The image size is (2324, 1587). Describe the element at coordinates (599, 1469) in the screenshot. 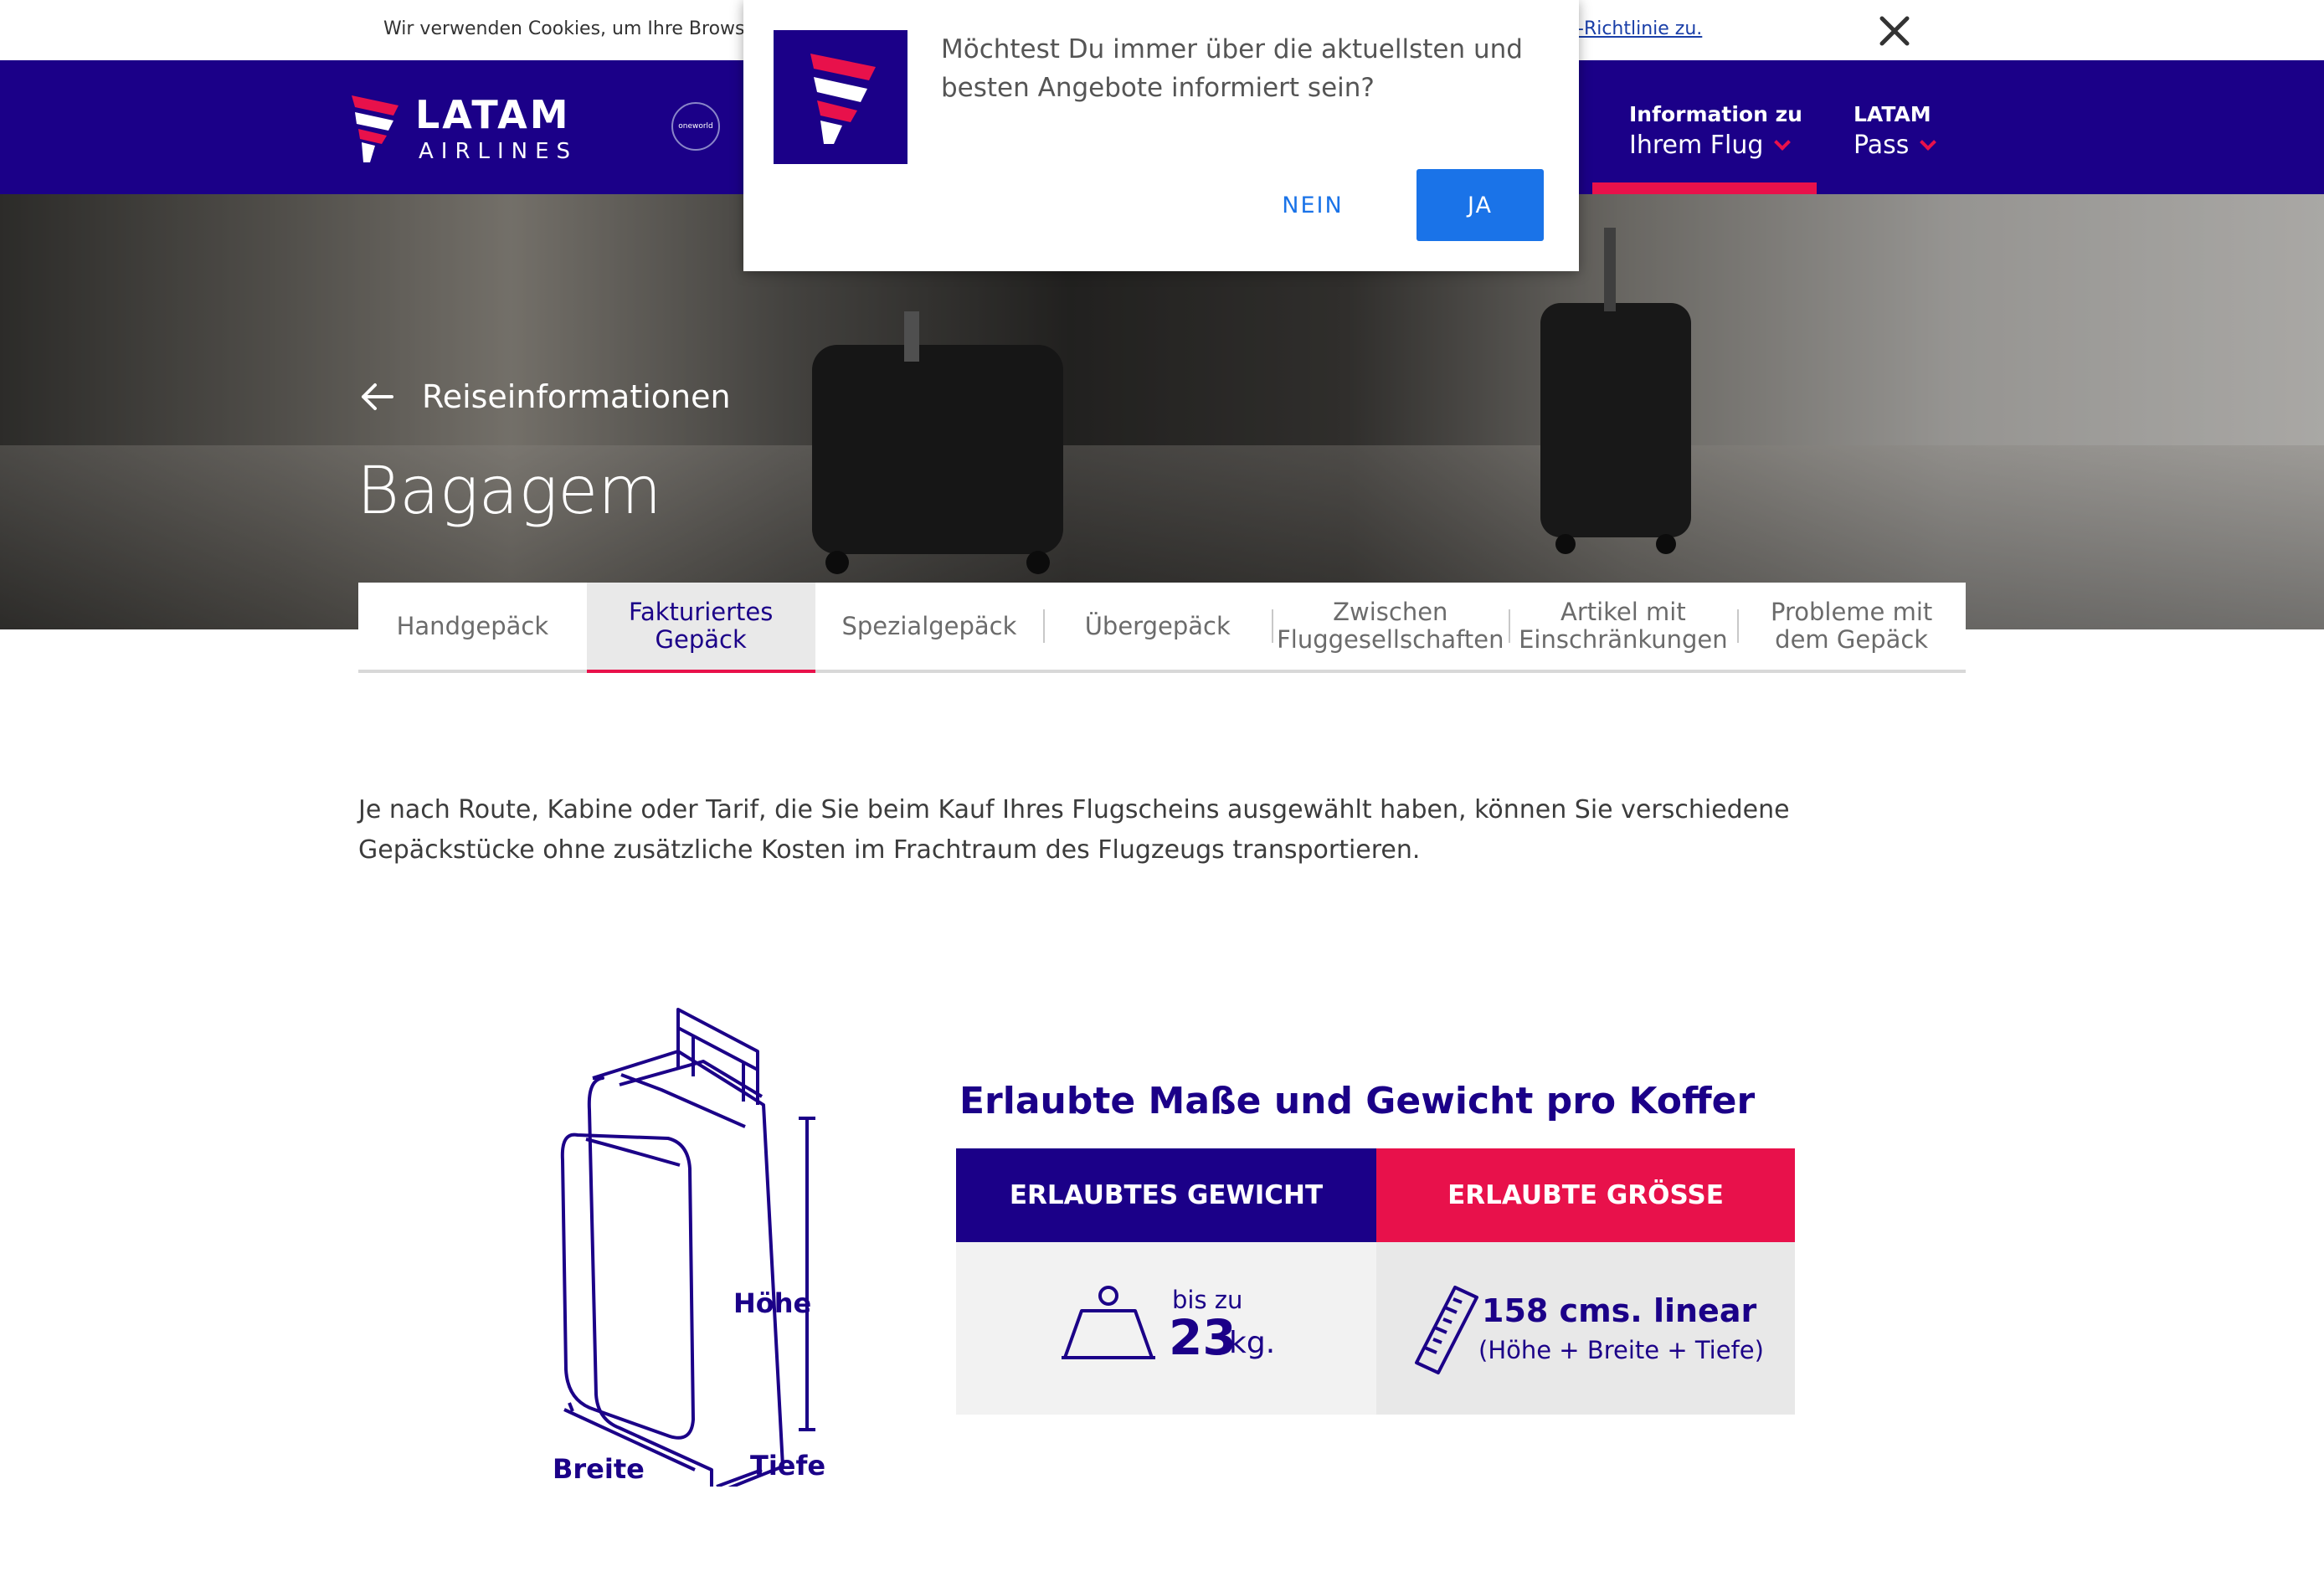

I see `dim-width-label: Breite` at that location.